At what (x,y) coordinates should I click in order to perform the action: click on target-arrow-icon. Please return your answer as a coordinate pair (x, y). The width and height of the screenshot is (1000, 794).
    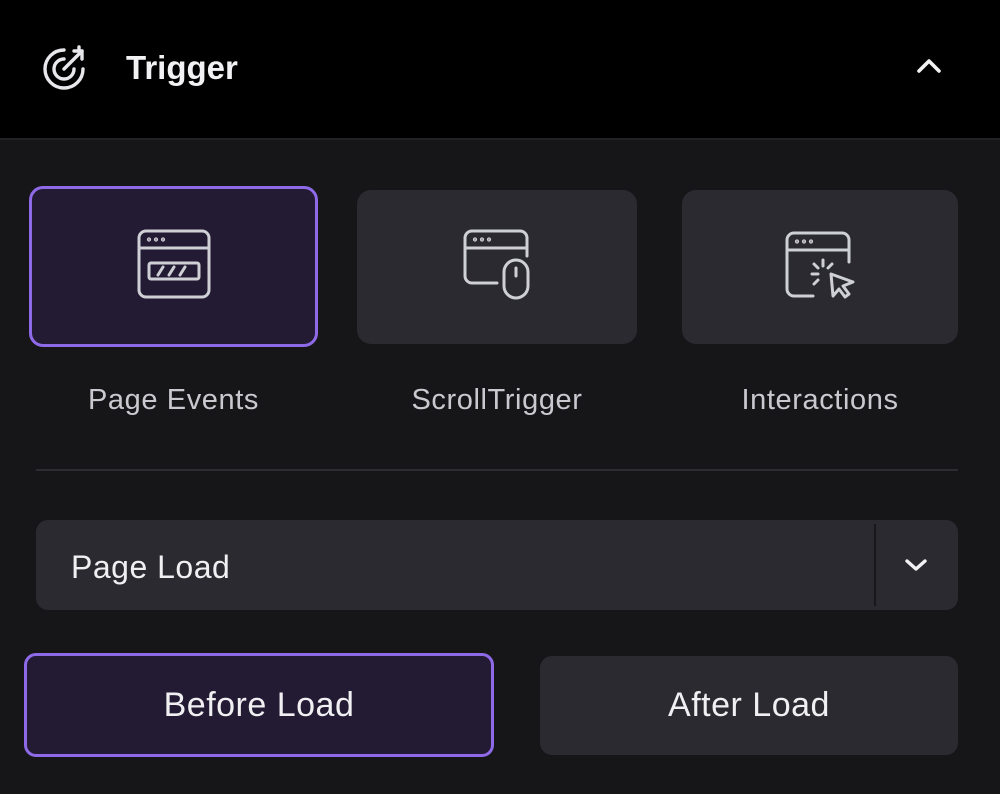
    Looking at the image, I should click on (65, 69).